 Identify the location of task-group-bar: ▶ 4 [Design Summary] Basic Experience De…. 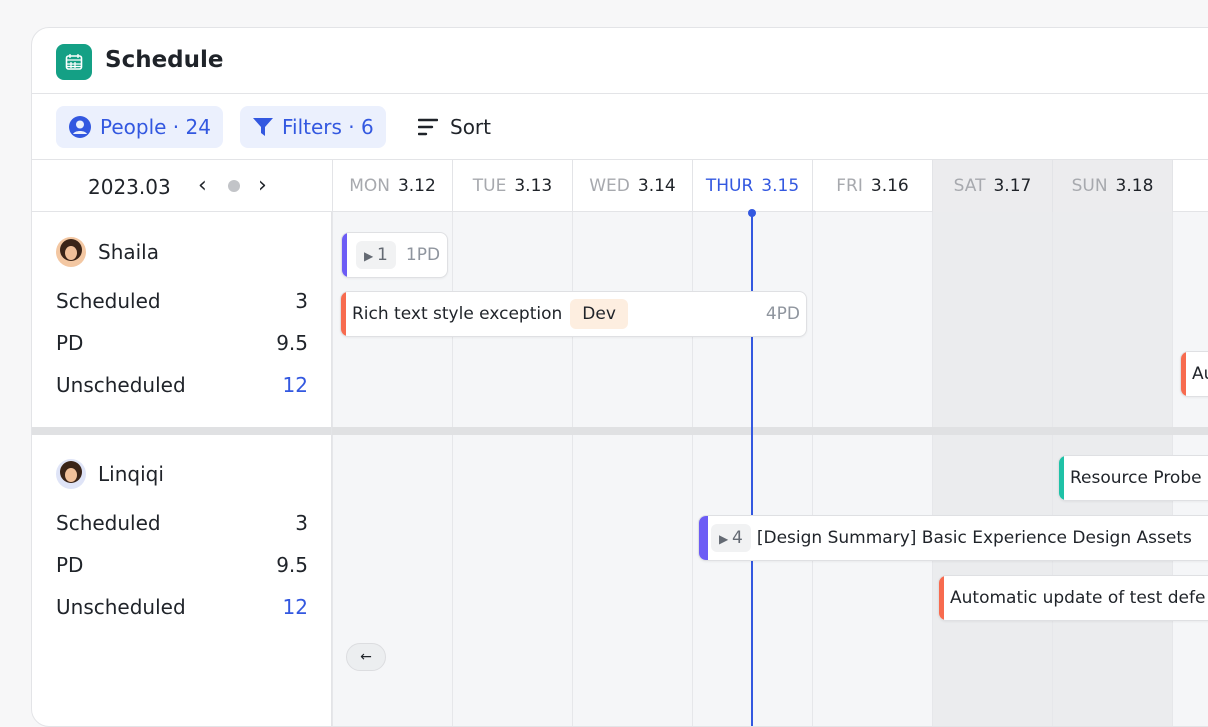
(953, 538).